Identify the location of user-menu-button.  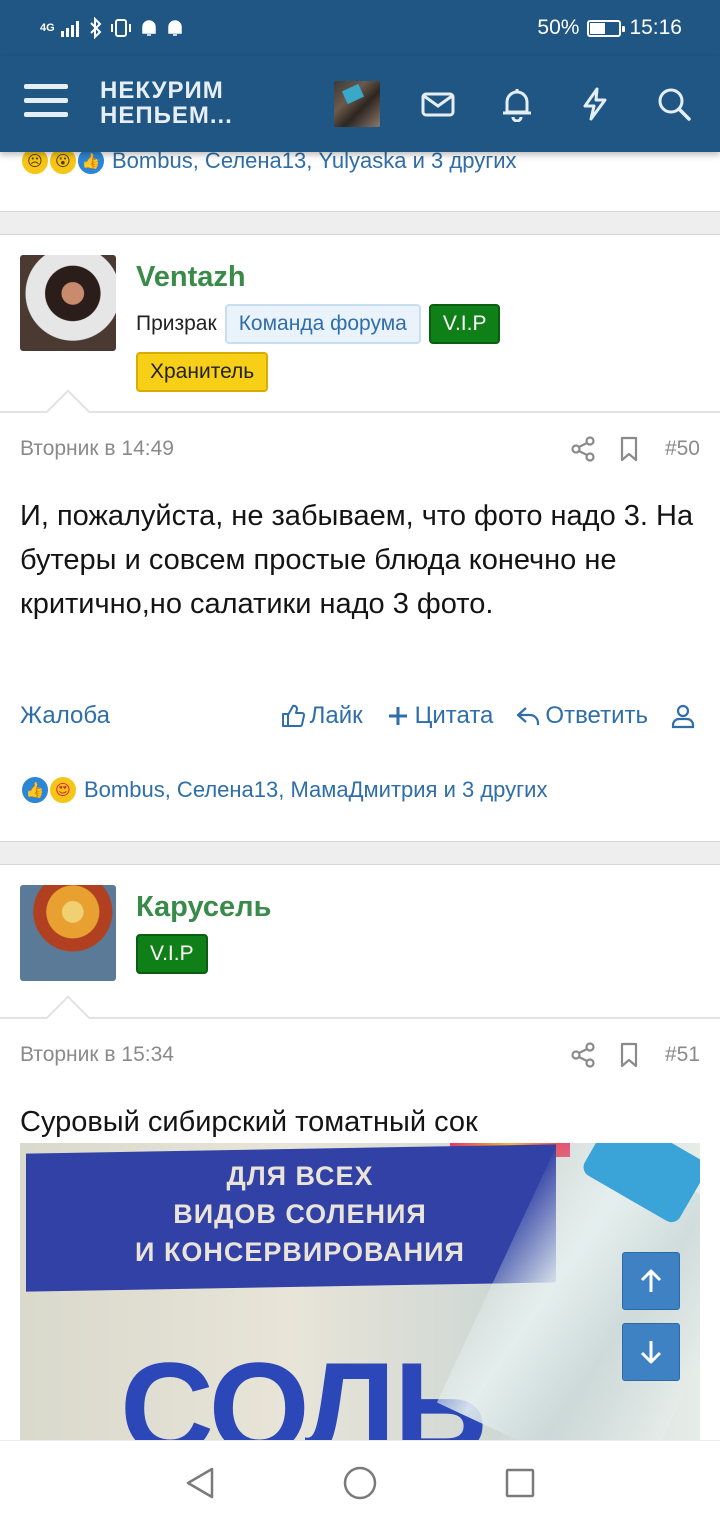
(685, 716).